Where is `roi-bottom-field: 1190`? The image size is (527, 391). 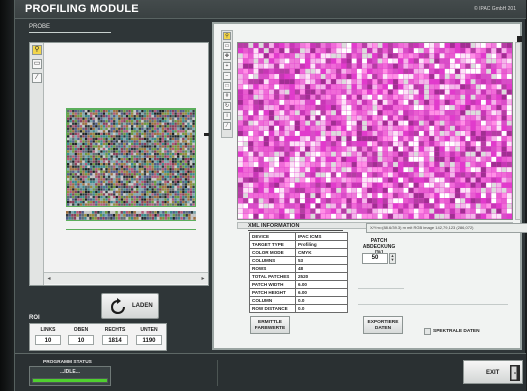
roi-bottom-field: 1190 is located at coordinates (149, 340).